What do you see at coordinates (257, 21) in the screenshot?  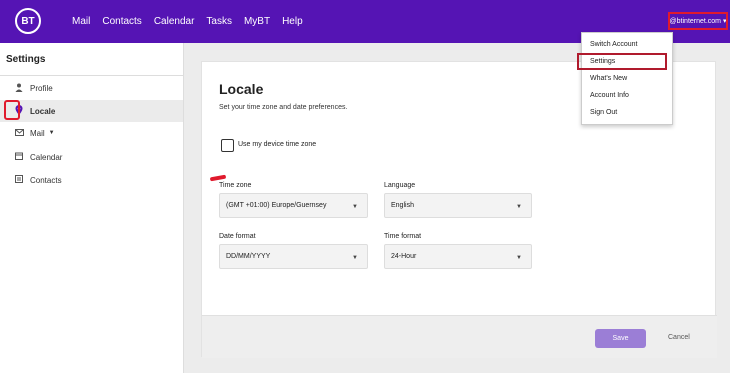 I see `nav-mybt: MyBT` at bounding box center [257, 21].